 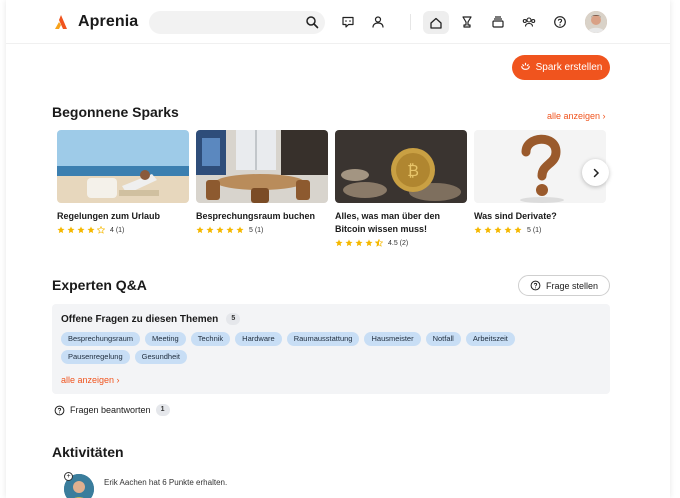 What do you see at coordinates (115, 112) in the screenshot?
I see `sparks-section-title: Begonnene Sparks` at bounding box center [115, 112].